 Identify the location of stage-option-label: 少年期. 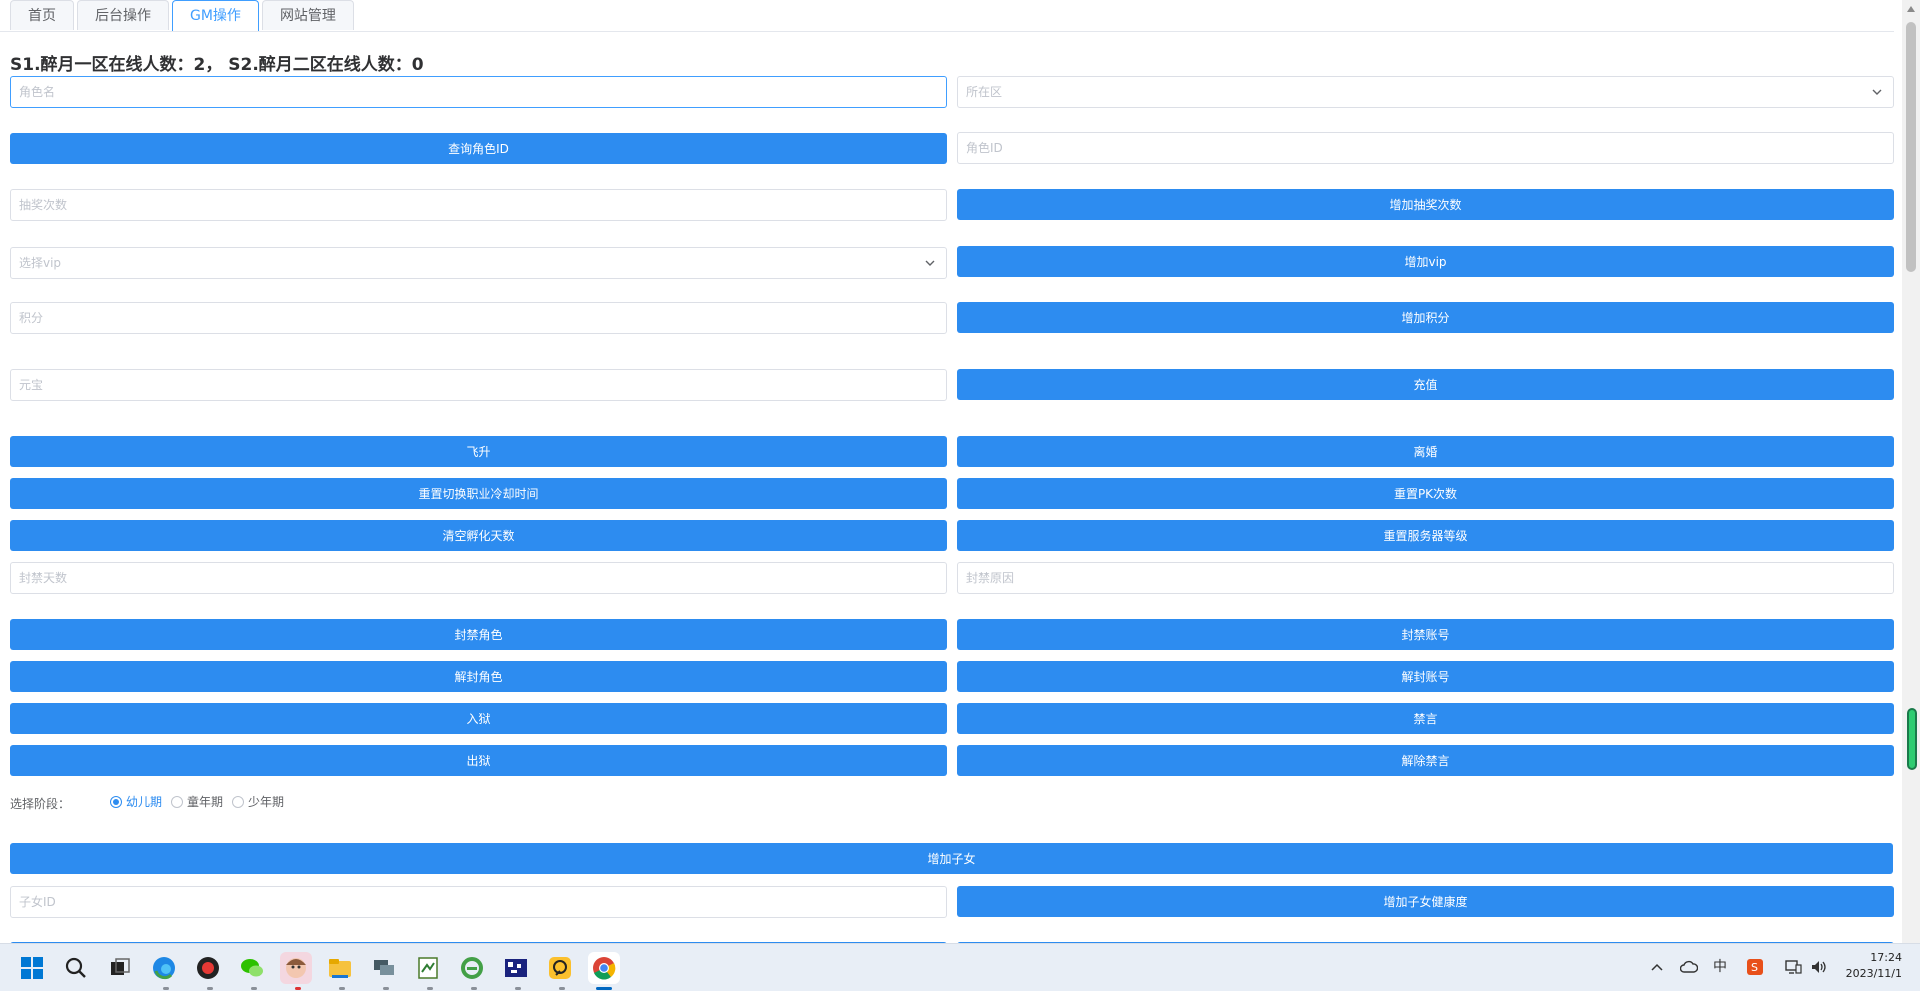
(266, 802).